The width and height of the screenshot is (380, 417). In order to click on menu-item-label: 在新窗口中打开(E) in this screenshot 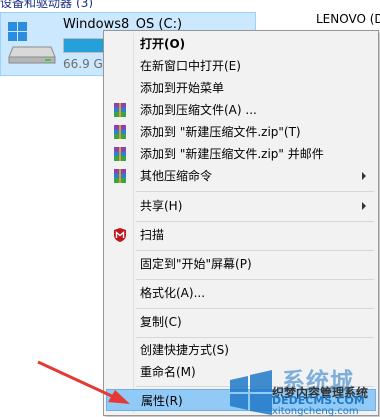, I will do `click(190, 66)`.